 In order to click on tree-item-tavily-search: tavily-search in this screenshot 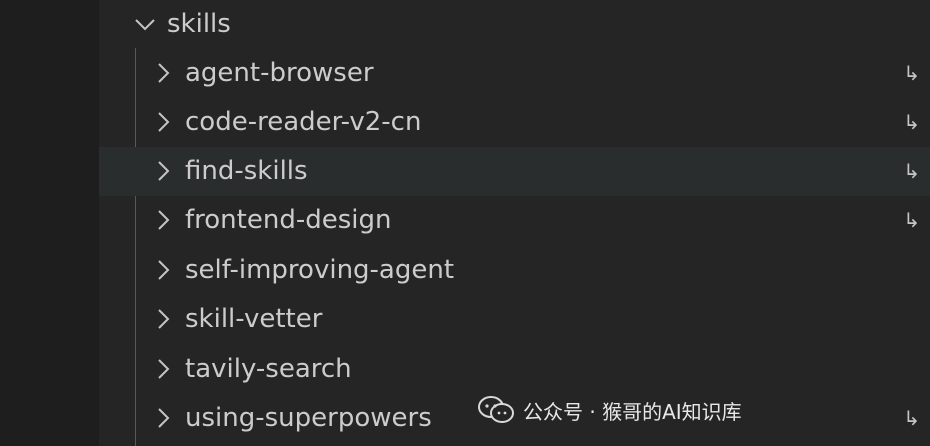, I will do `click(514, 369)`.